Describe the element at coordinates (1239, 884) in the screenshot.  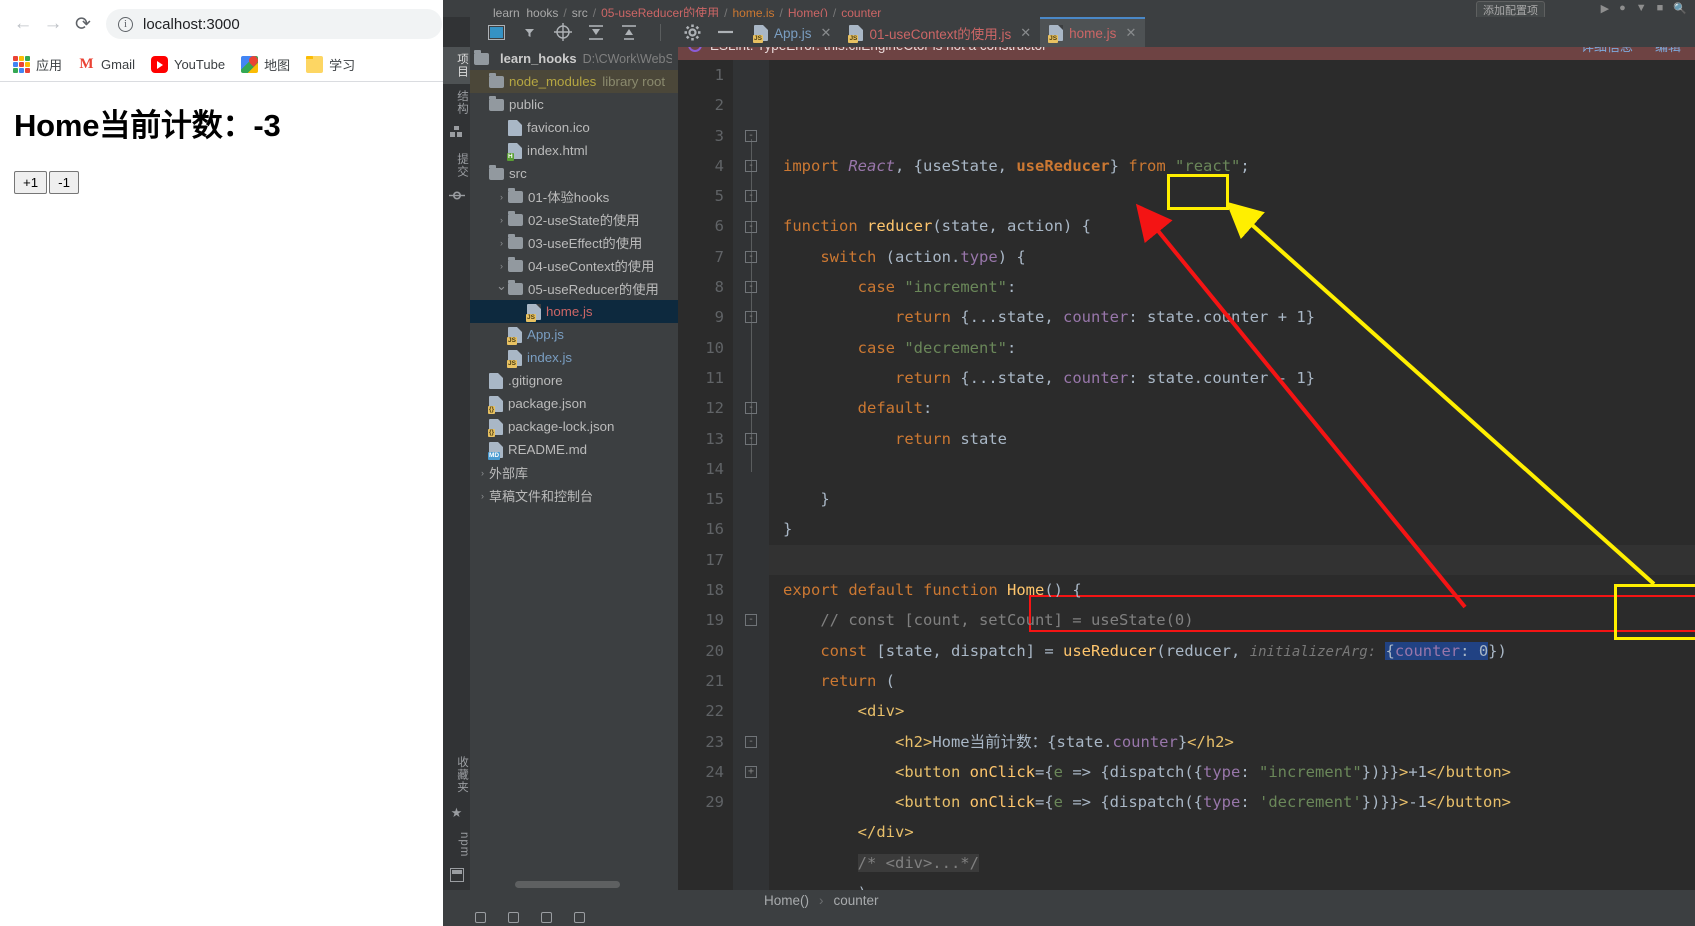
I see `code-line: )` at that location.